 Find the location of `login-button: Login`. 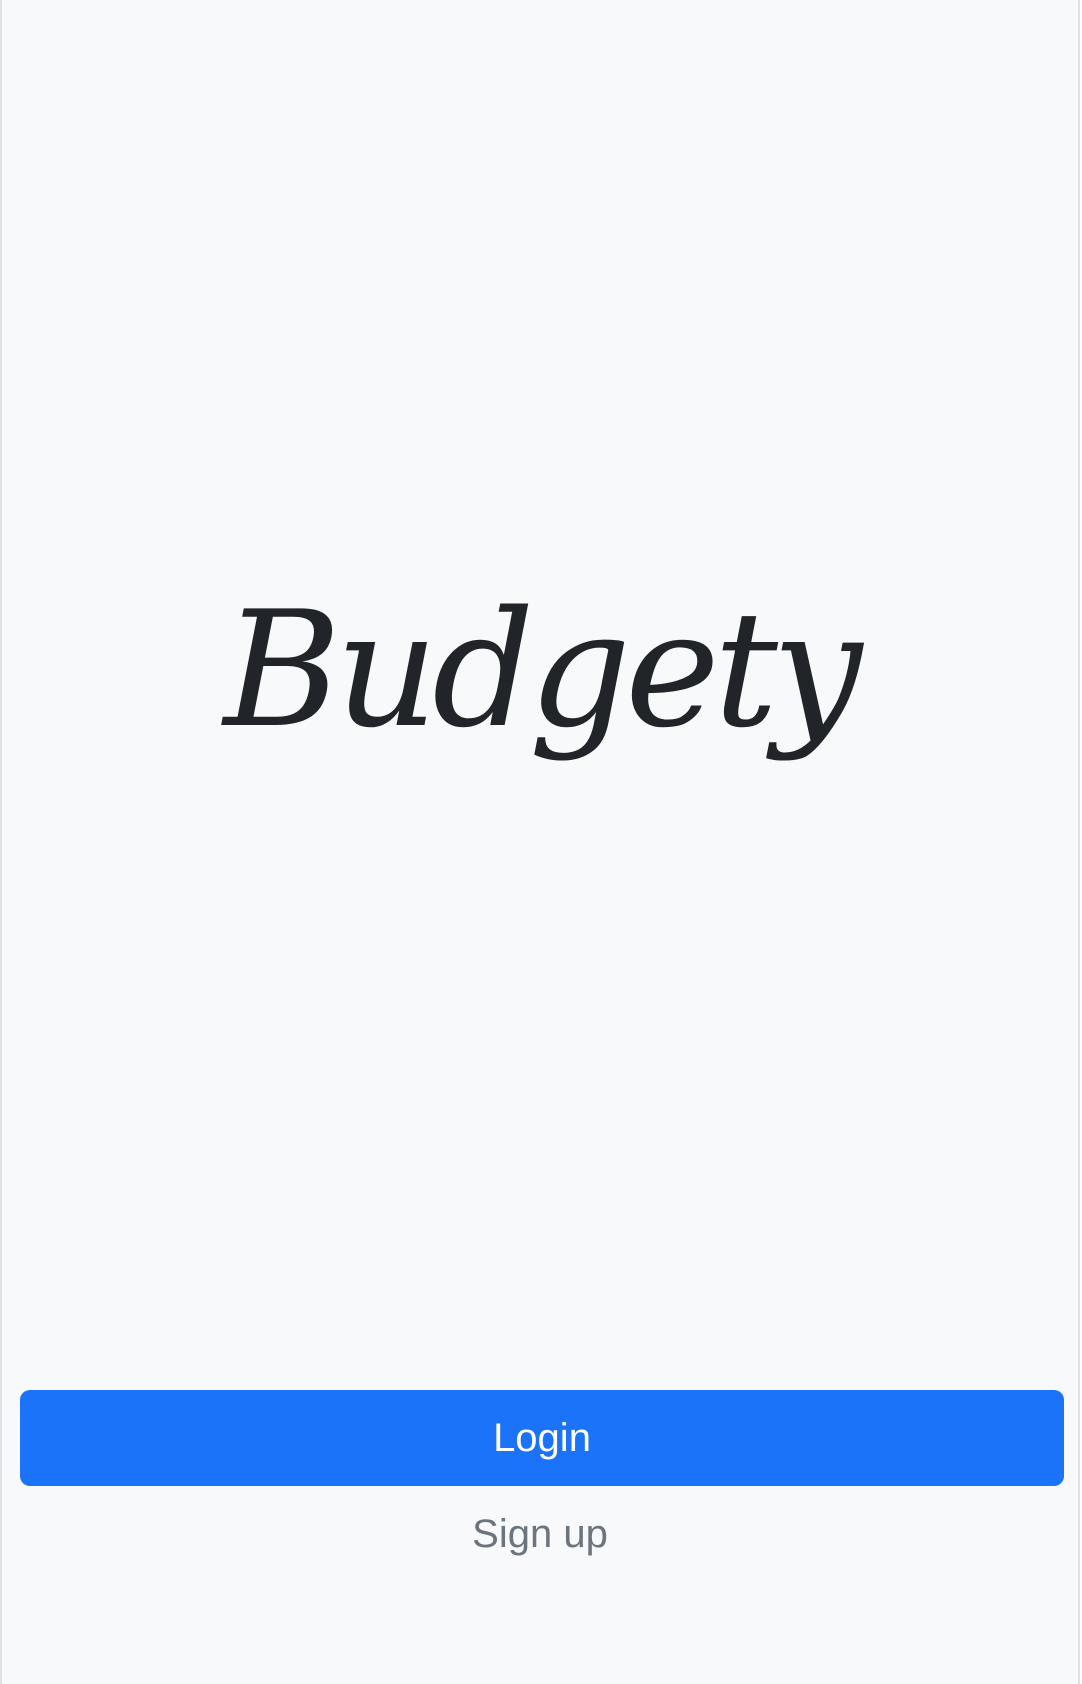

login-button: Login is located at coordinates (542, 1438).